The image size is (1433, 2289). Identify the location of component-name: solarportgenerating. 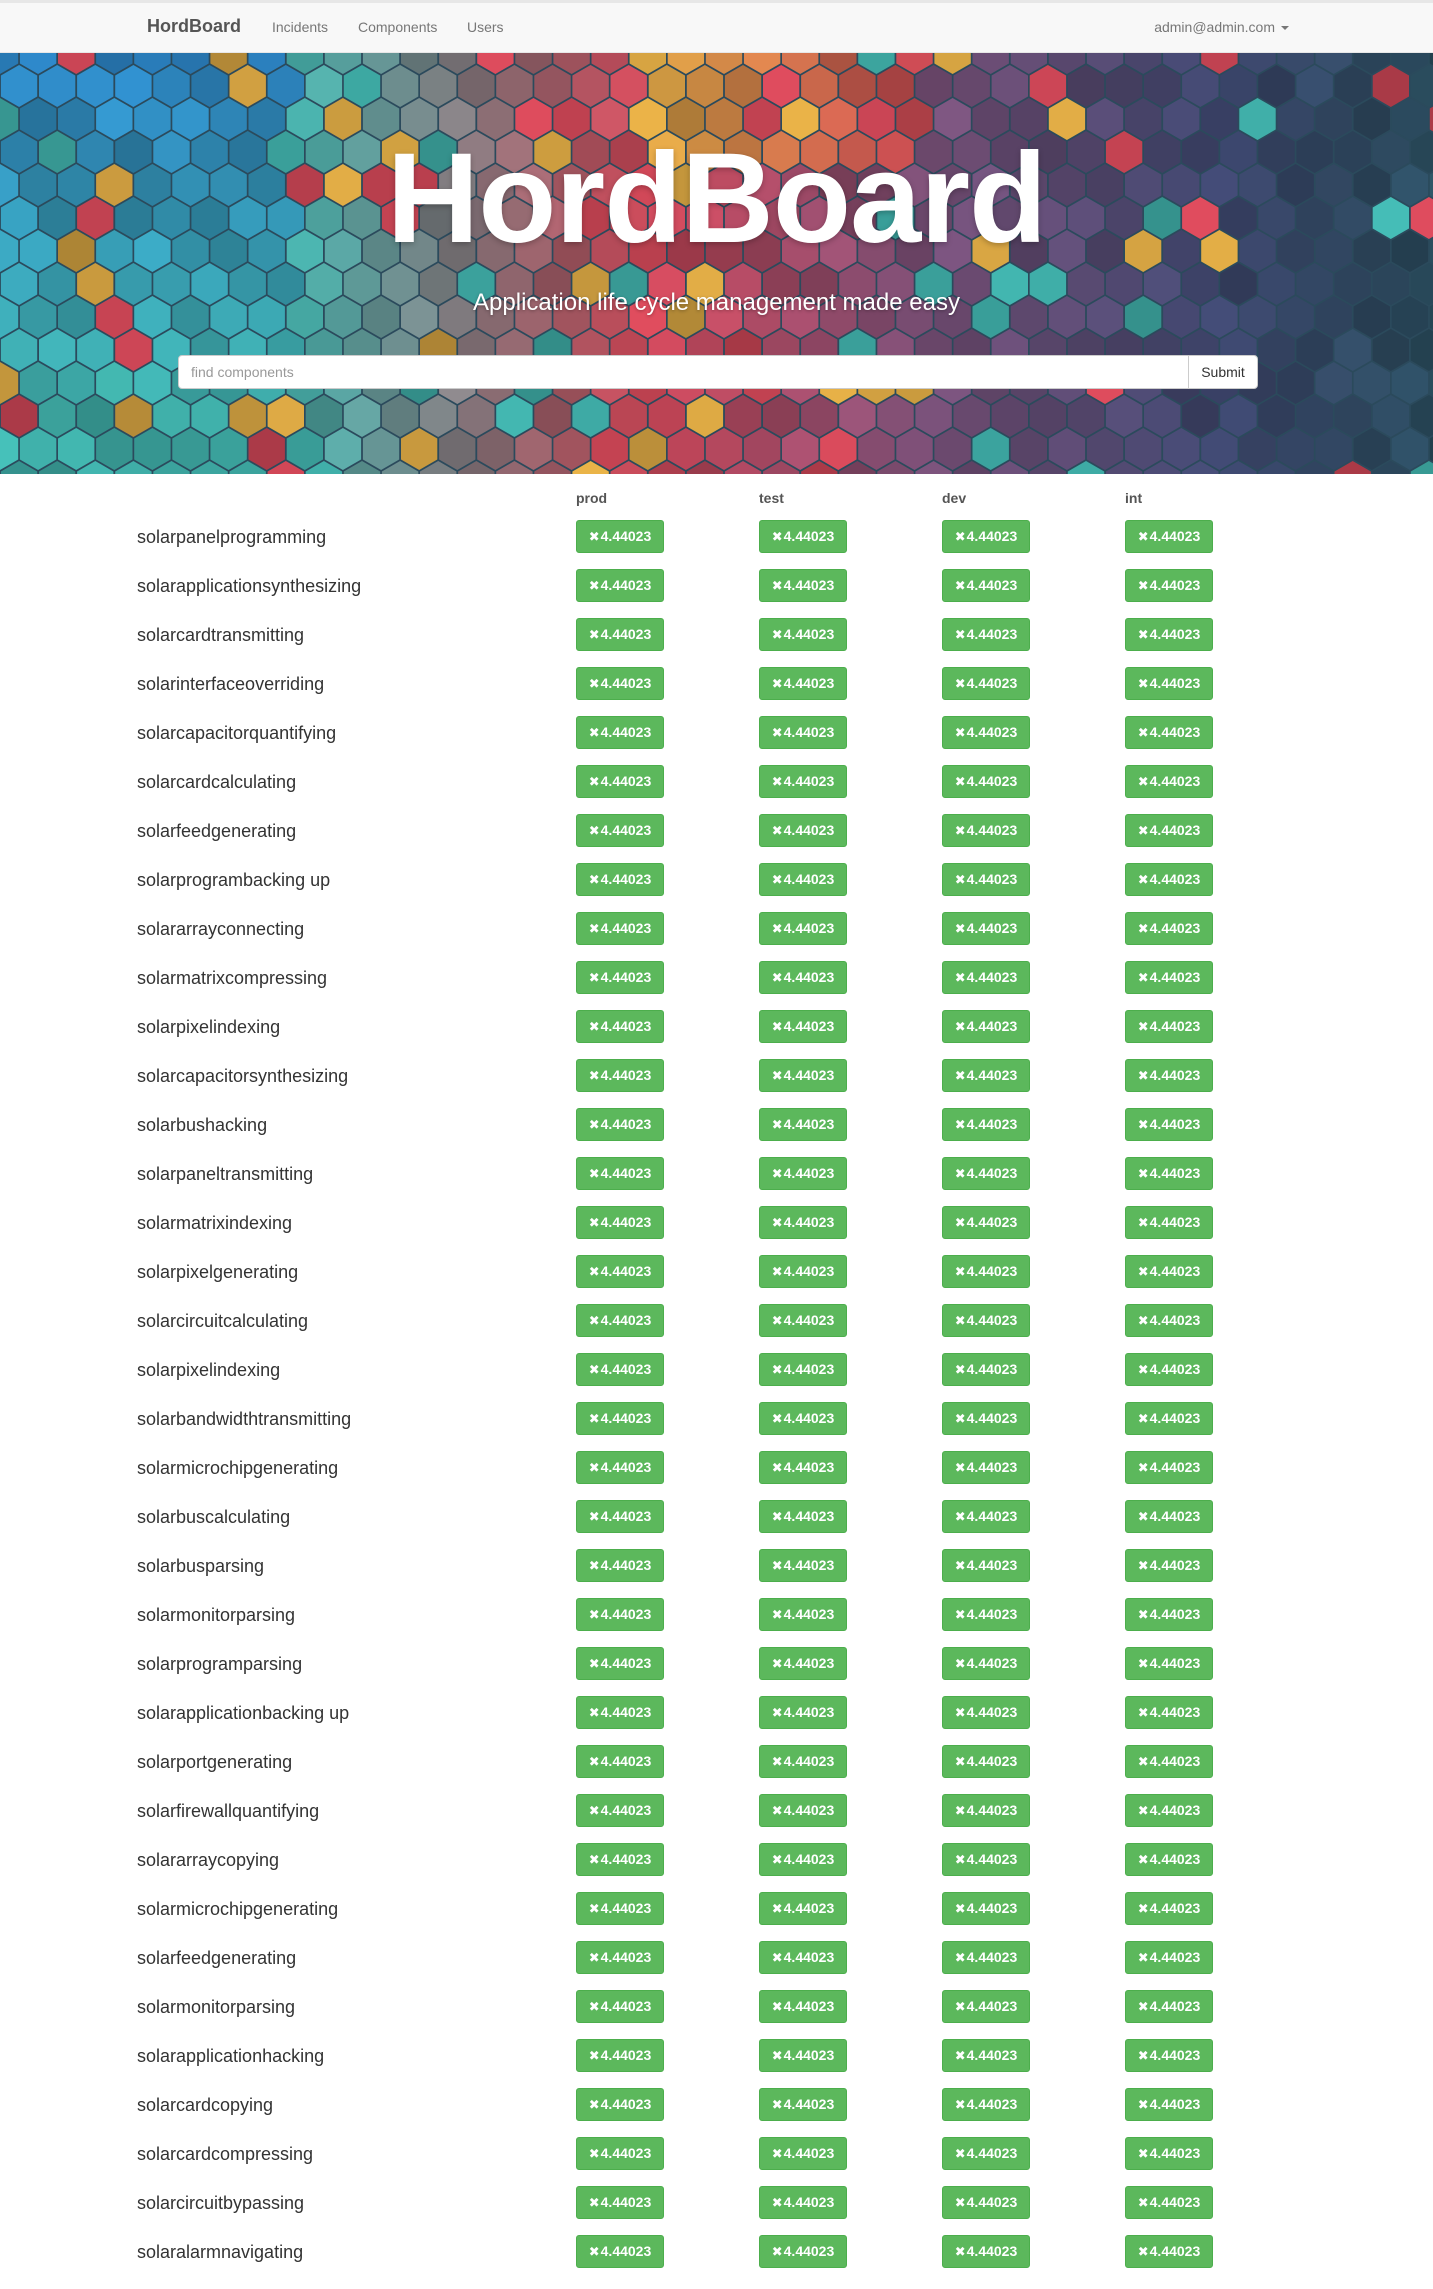
(214, 1762).